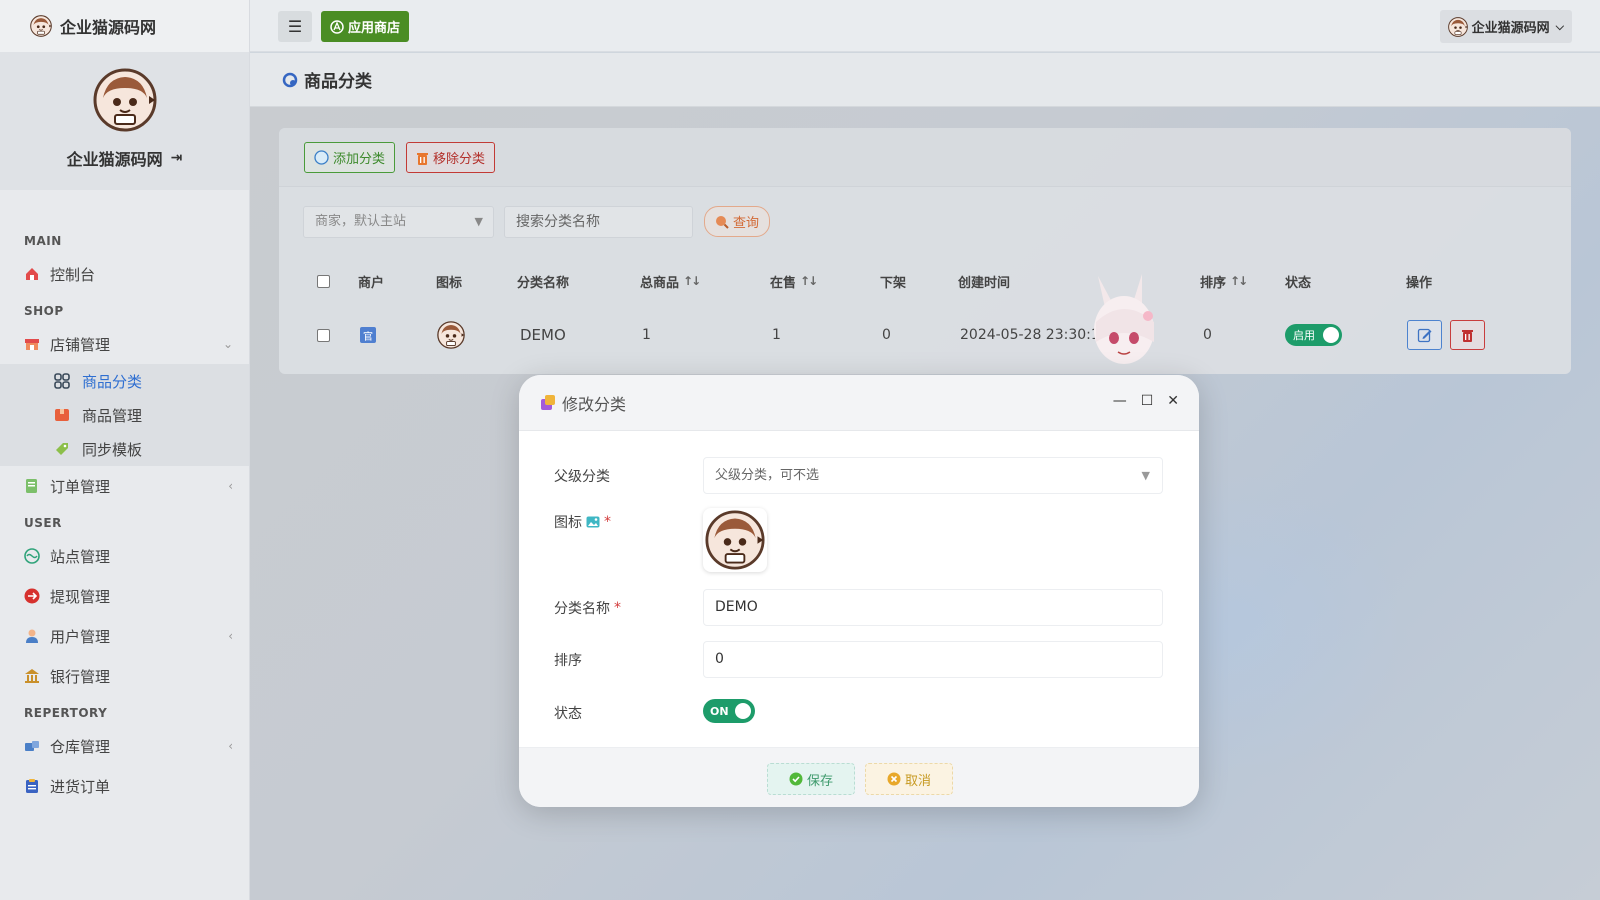  Describe the element at coordinates (32, 786) in the screenshot. I see `clipboard-icon` at that location.